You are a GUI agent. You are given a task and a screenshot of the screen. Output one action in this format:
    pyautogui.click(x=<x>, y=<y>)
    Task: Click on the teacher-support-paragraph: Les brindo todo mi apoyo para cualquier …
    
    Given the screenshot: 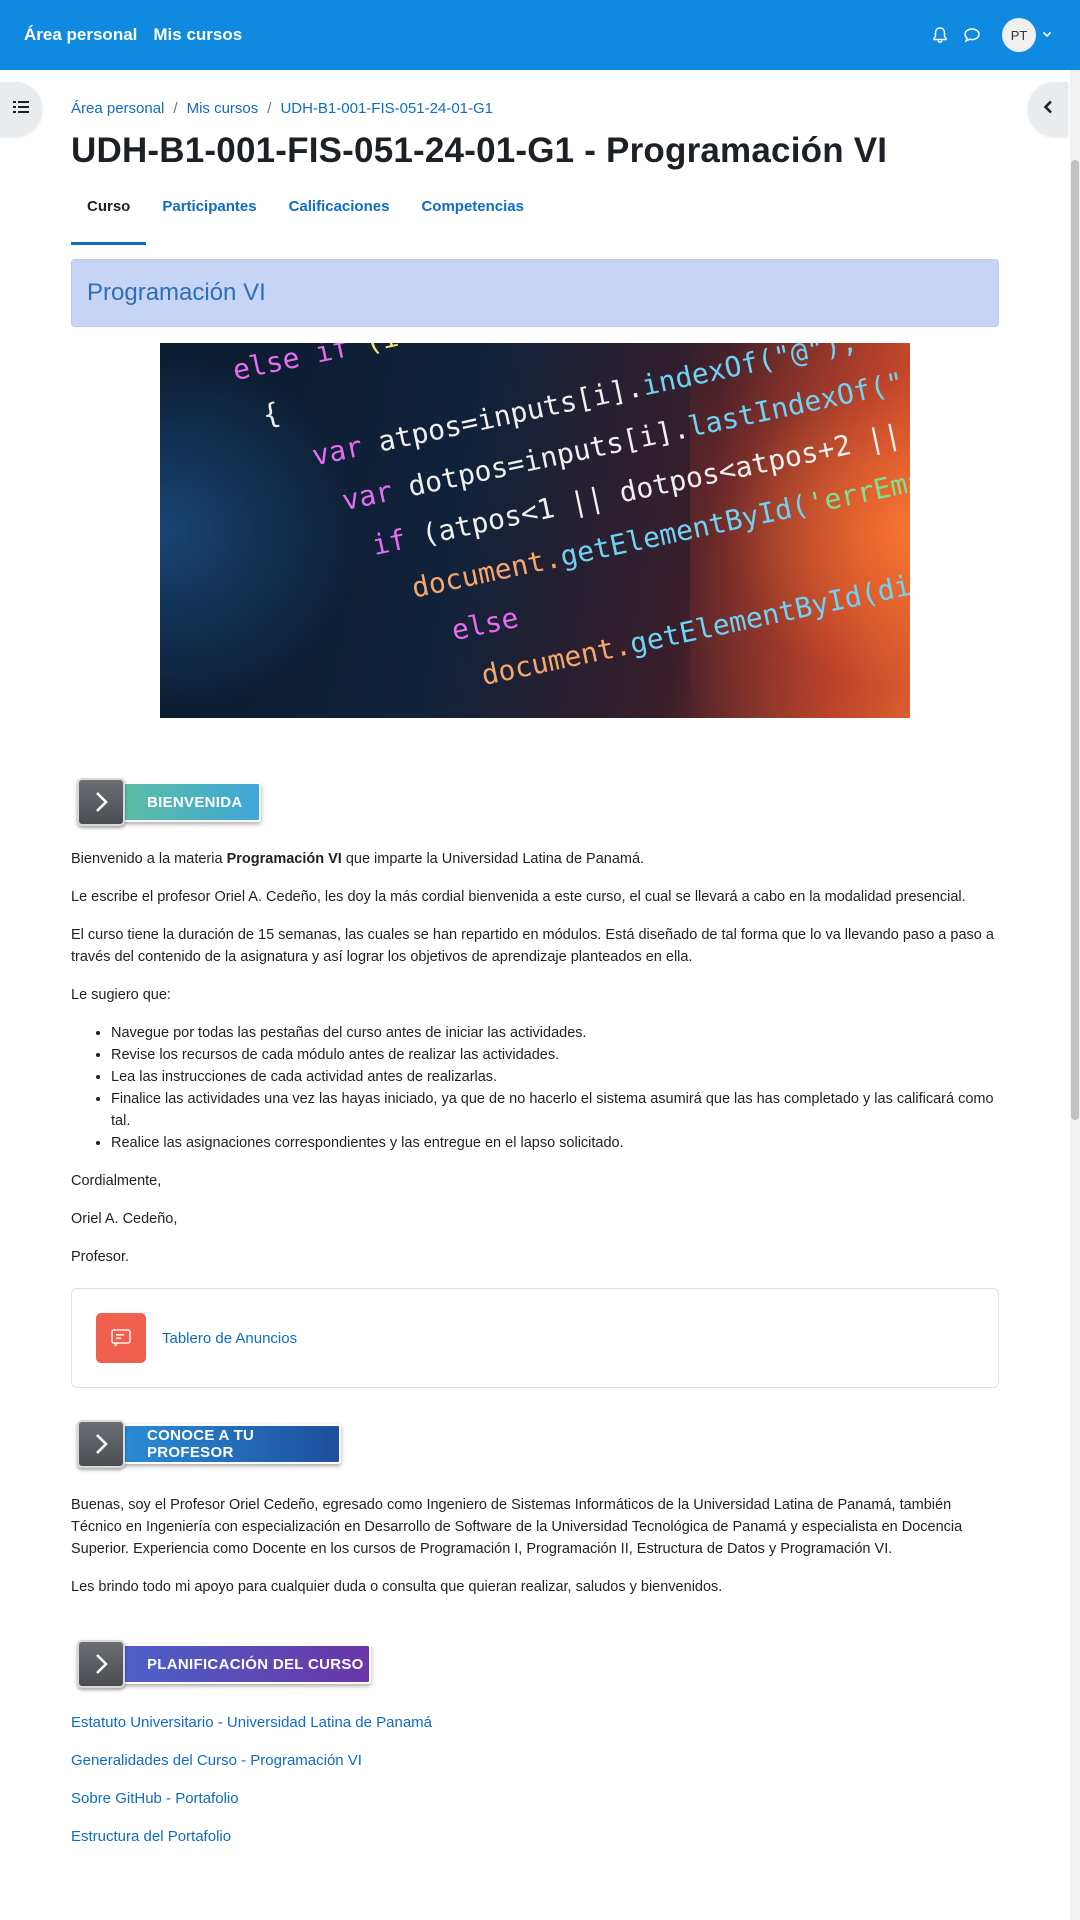 What is the action you would take?
    pyautogui.click(x=397, y=1587)
    